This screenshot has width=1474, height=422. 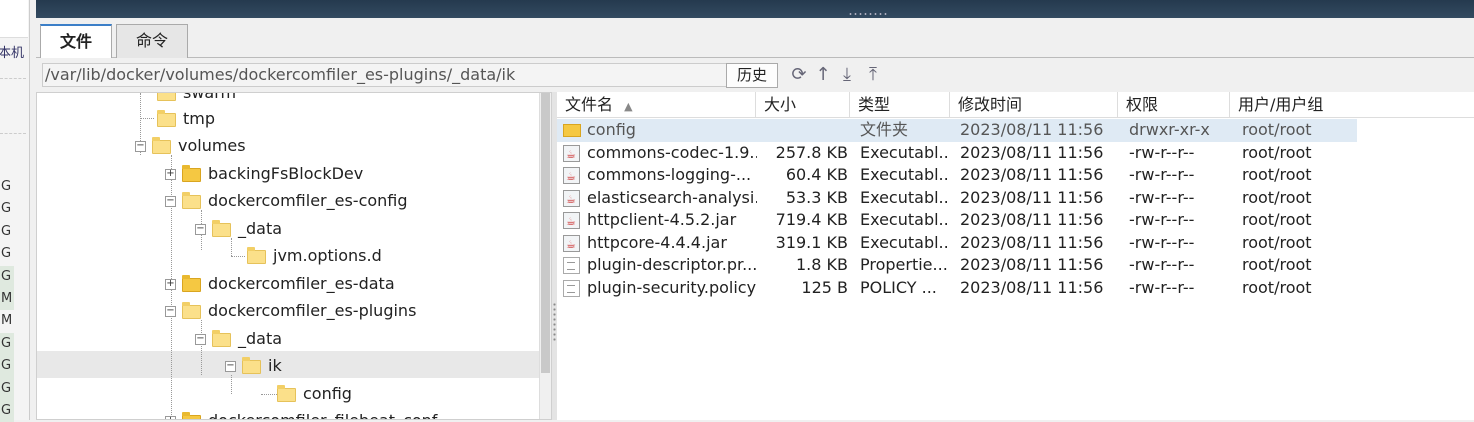 What do you see at coordinates (811, 219) in the screenshot?
I see `file-size: 719.4 KB` at bounding box center [811, 219].